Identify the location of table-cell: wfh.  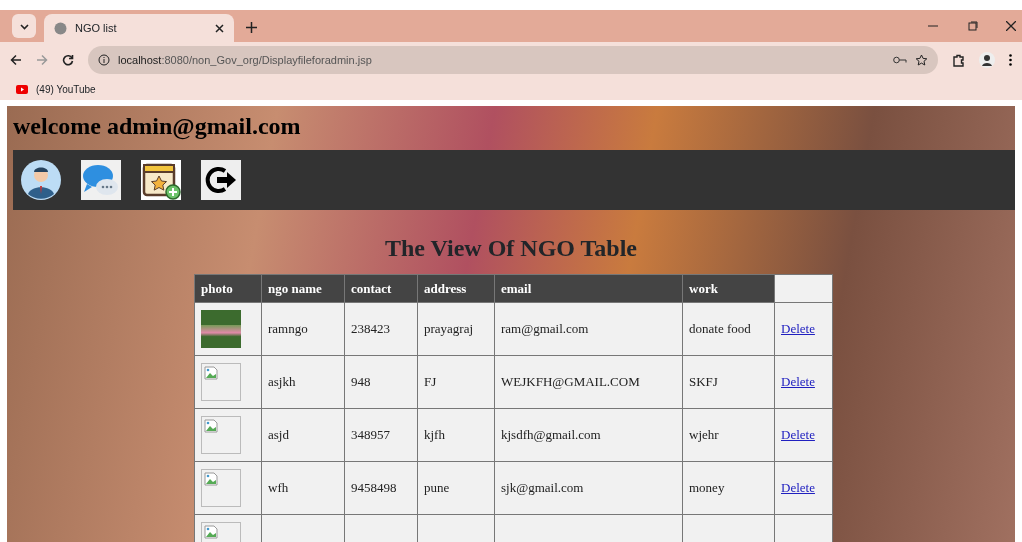
(278, 488).